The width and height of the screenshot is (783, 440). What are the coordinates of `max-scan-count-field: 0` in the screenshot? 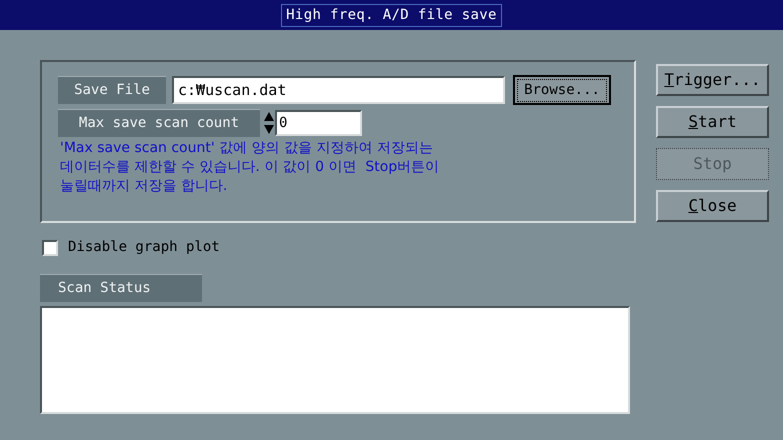 It's located at (318, 123).